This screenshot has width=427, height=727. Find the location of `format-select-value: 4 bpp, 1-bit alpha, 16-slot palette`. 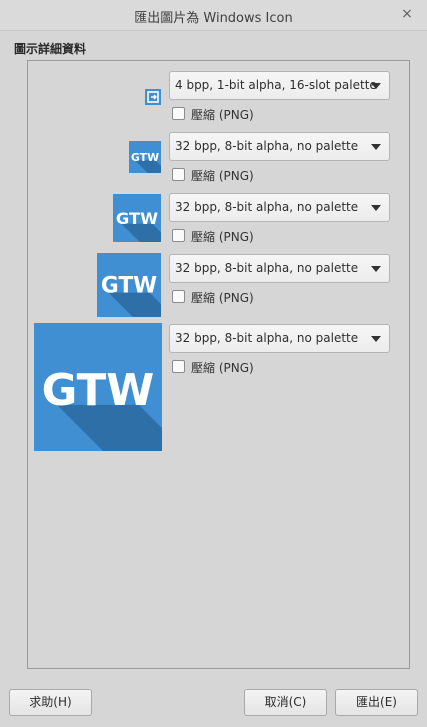

format-select-value: 4 bpp, 1-bit alpha, 16-slot palette is located at coordinates (276, 85).